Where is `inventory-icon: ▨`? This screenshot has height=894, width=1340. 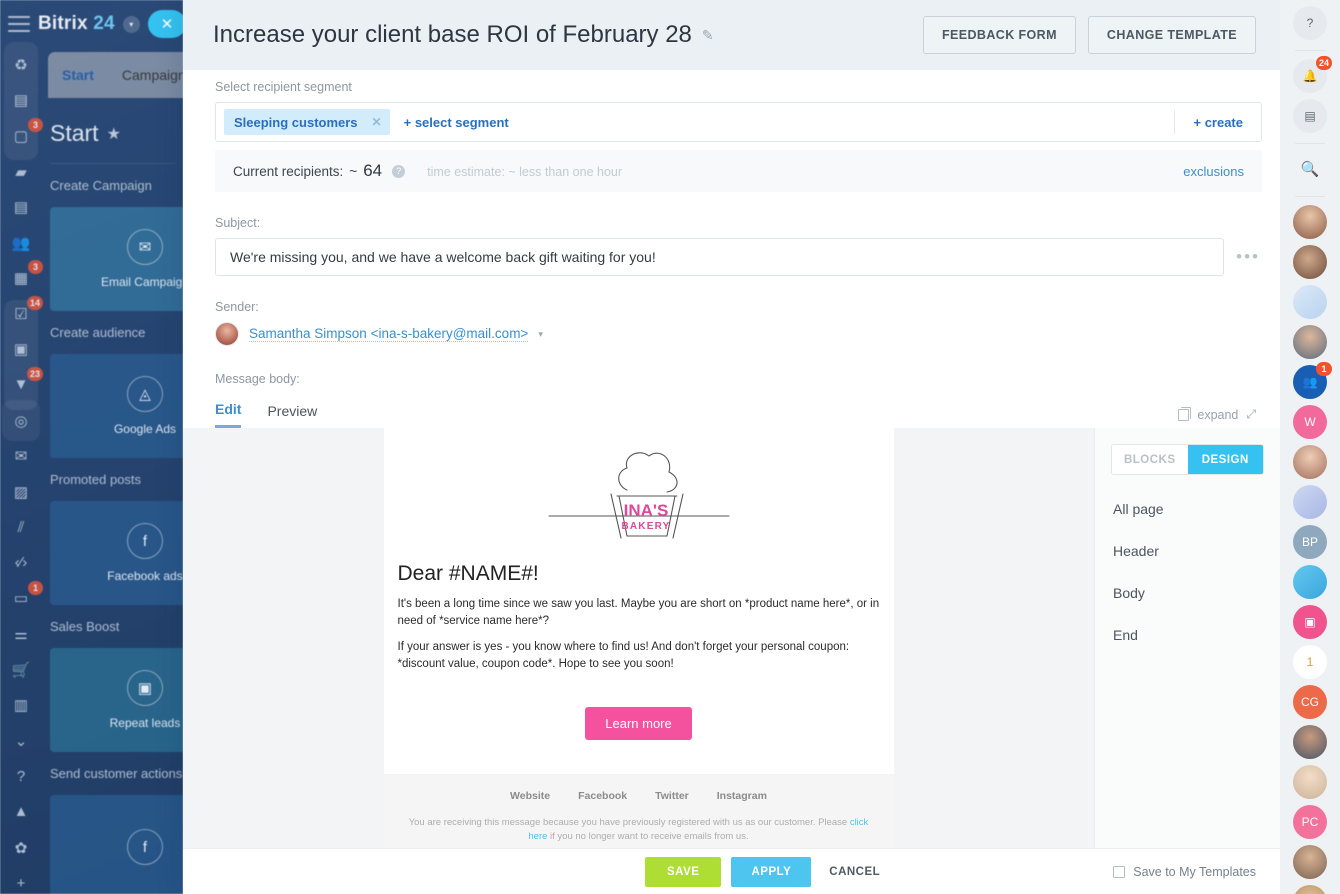 inventory-icon: ▨ is located at coordinates (21, 492).